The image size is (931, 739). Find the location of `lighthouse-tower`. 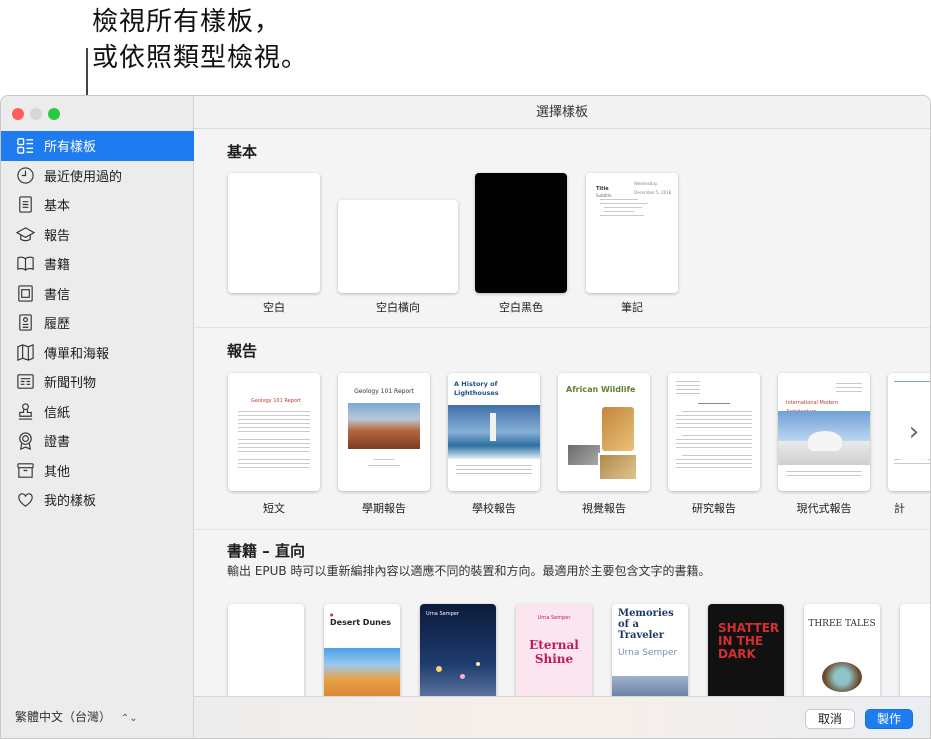

lighthouse-tower is located at coordinates (493, 427).